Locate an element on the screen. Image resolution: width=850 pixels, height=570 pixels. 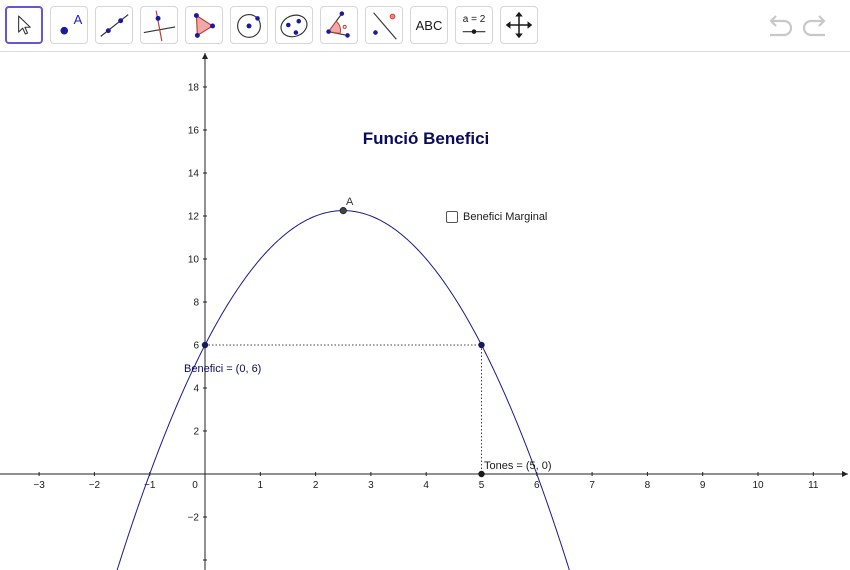
x-tick-label: 0 is located at coordinates (195, 485).